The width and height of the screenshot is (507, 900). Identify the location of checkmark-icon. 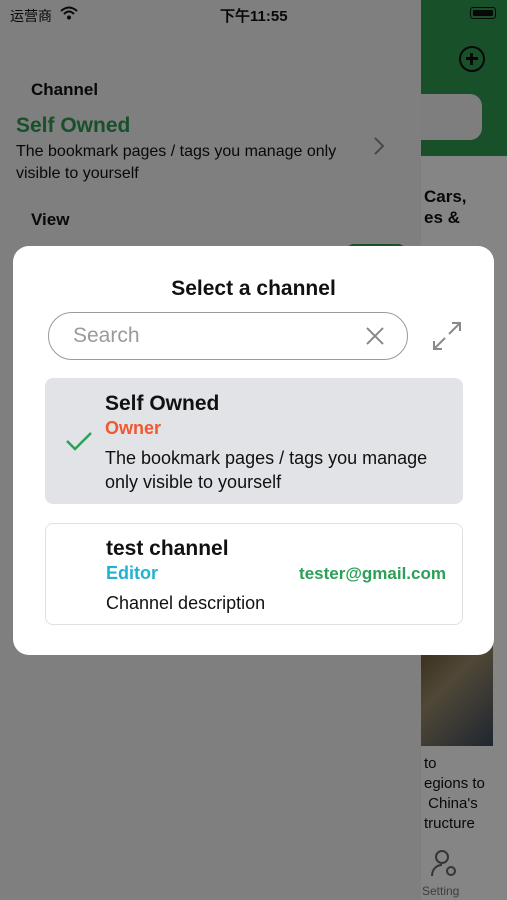
(79, 441).